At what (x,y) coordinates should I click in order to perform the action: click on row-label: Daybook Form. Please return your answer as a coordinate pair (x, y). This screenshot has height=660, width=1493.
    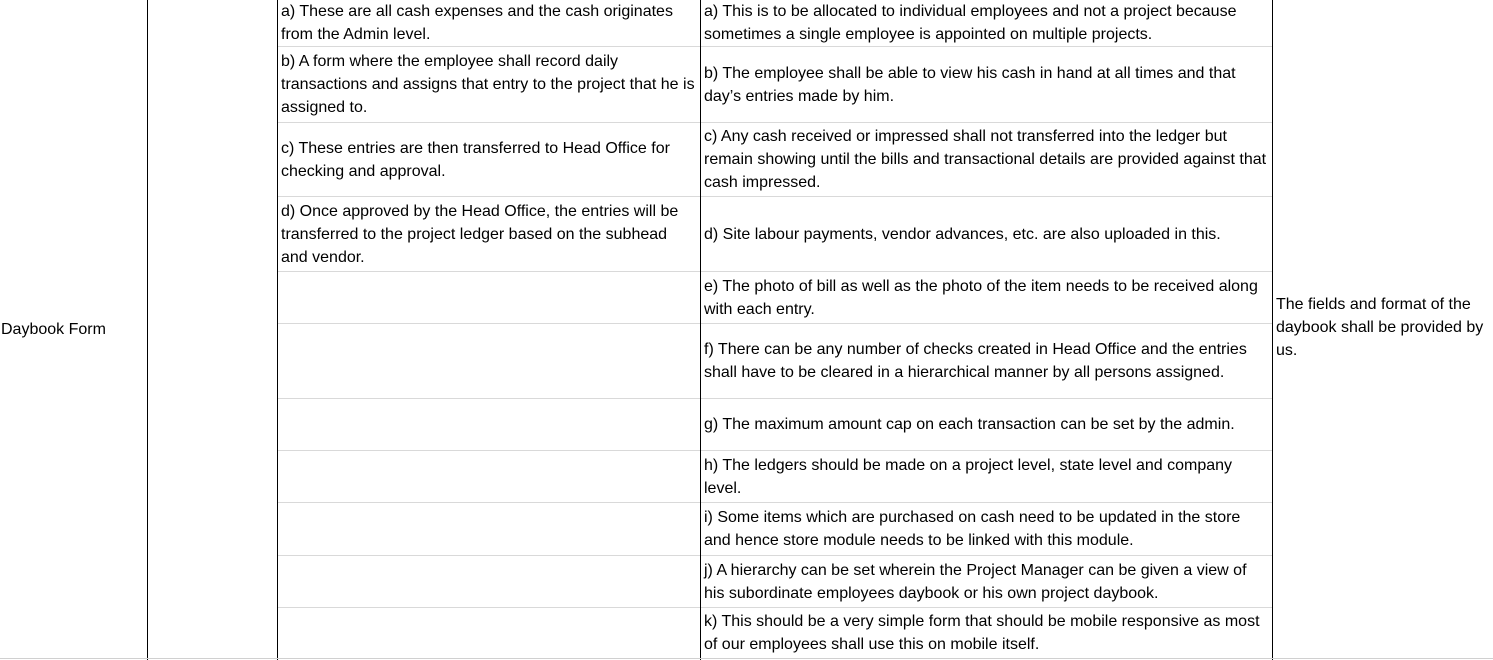
    Looking at the image, I should click on (53, 329).